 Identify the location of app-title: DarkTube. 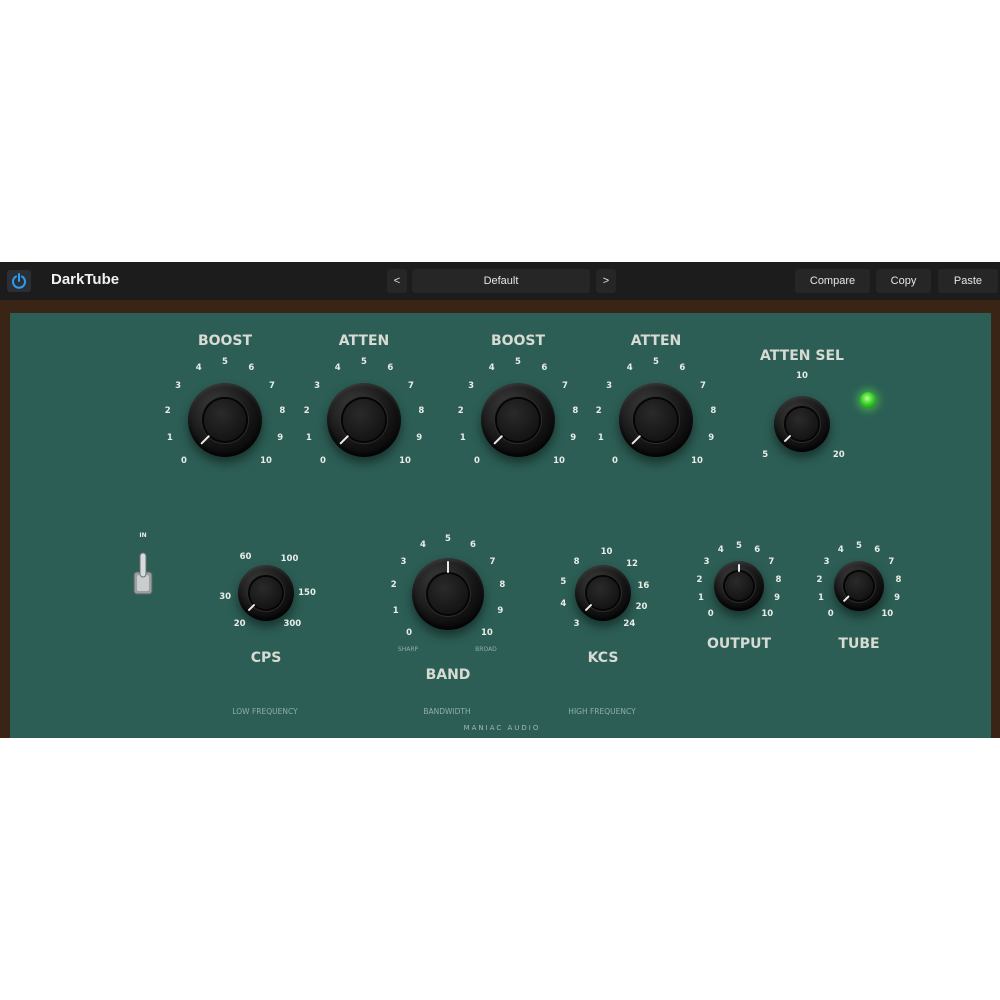
(85, 279).